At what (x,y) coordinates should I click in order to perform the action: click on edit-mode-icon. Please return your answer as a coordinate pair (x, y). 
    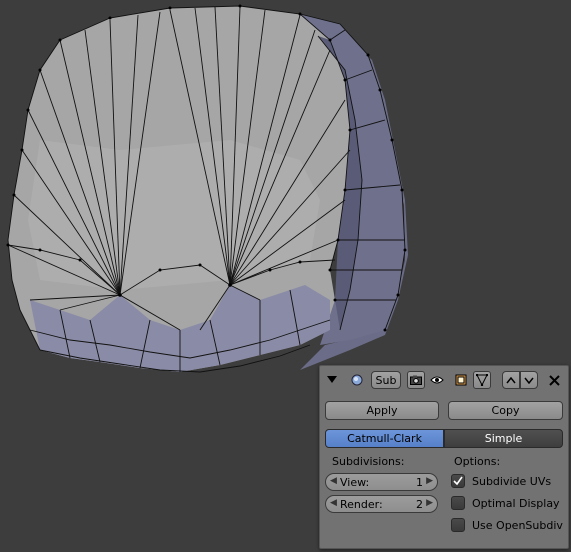
    Looking at the image, I should click on (461, 380).